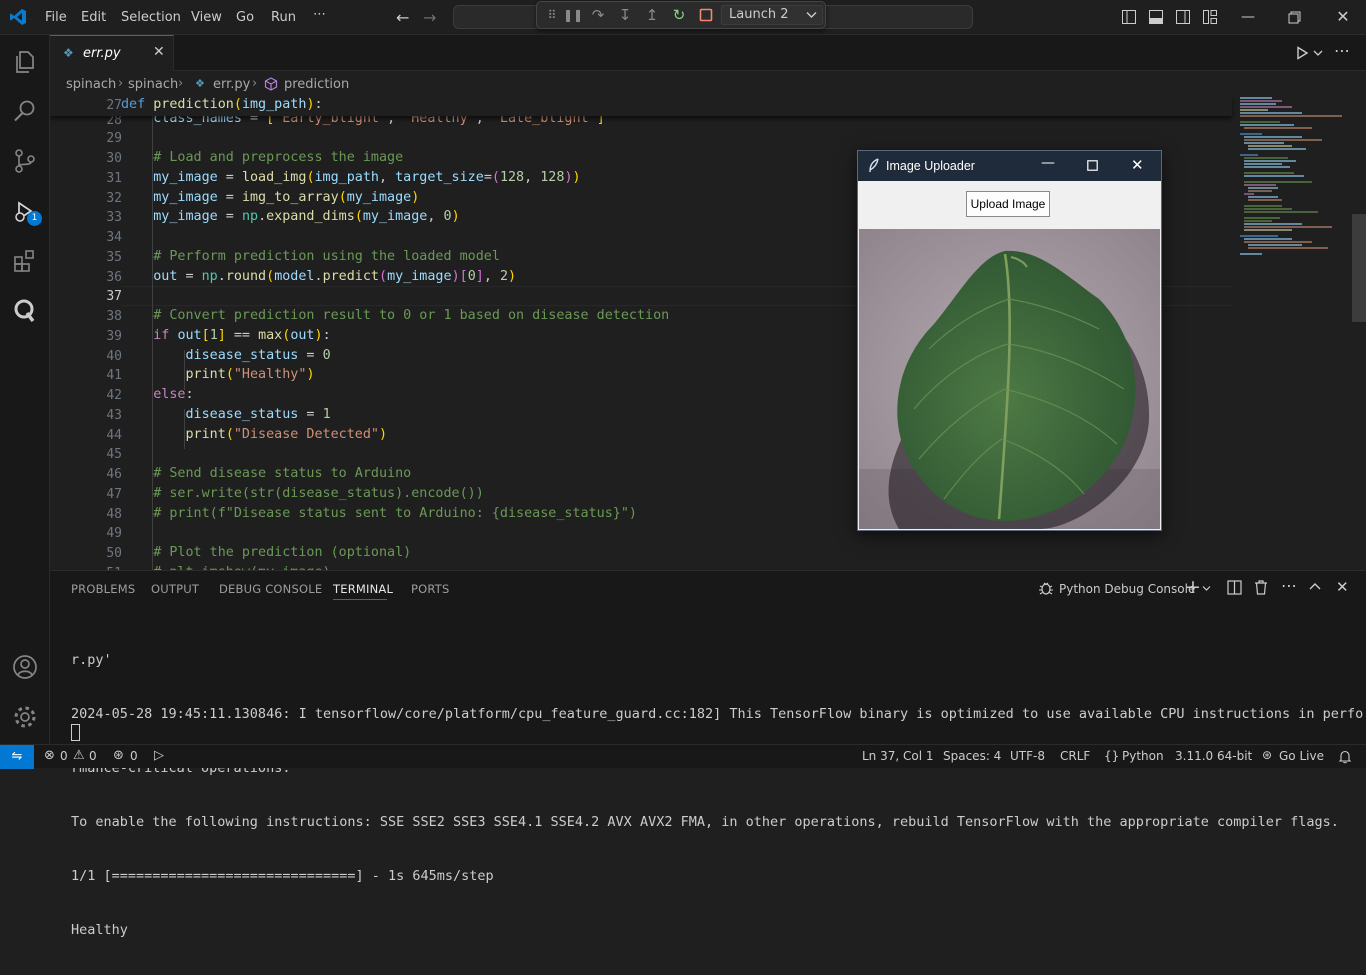 Image resolution: width=1366 pixels, height=975 pixels. Describe the element at coordinates (641, 106) in the screenshot. I see `sticky-scroll-header: 27 def prediction(img_path):` at that location.